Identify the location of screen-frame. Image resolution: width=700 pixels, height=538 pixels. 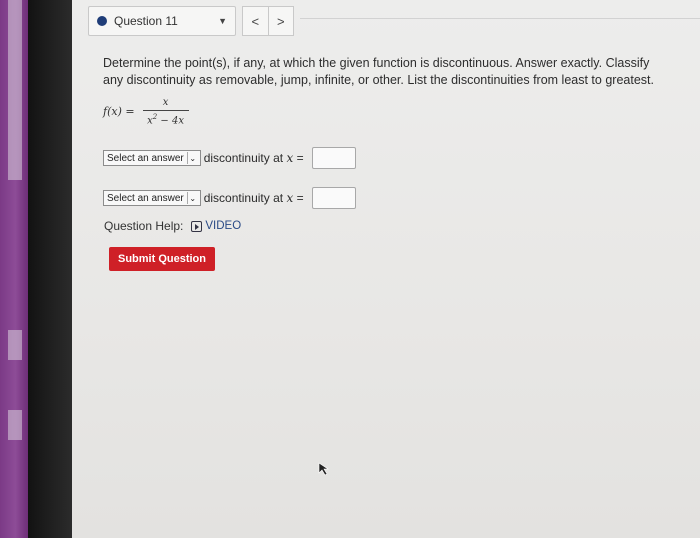
(50, 269).